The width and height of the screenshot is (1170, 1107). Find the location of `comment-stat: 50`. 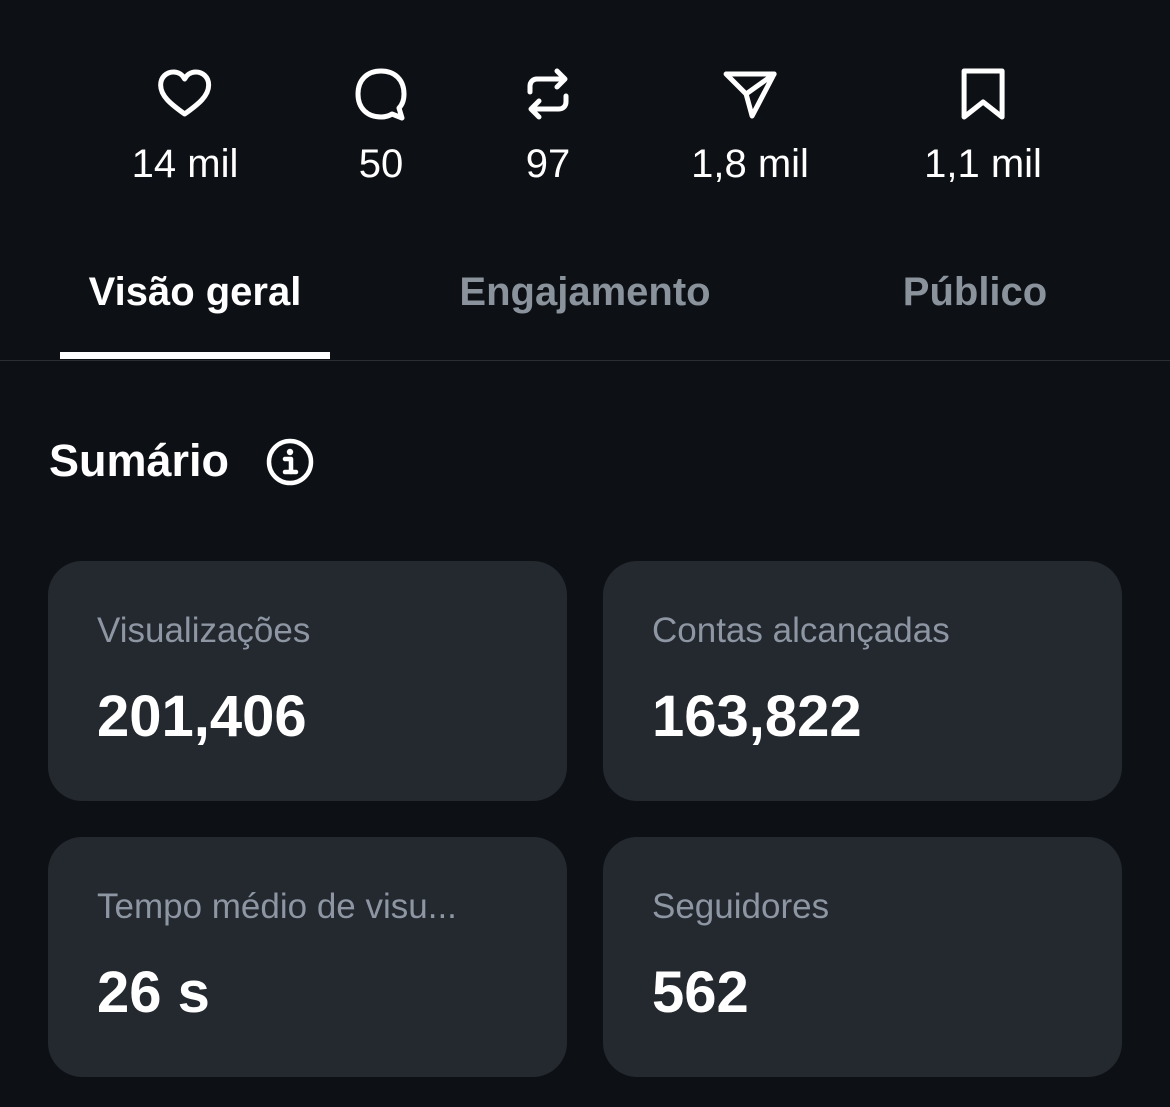

comment-stat: 50 is located at coordinates (381, 124).